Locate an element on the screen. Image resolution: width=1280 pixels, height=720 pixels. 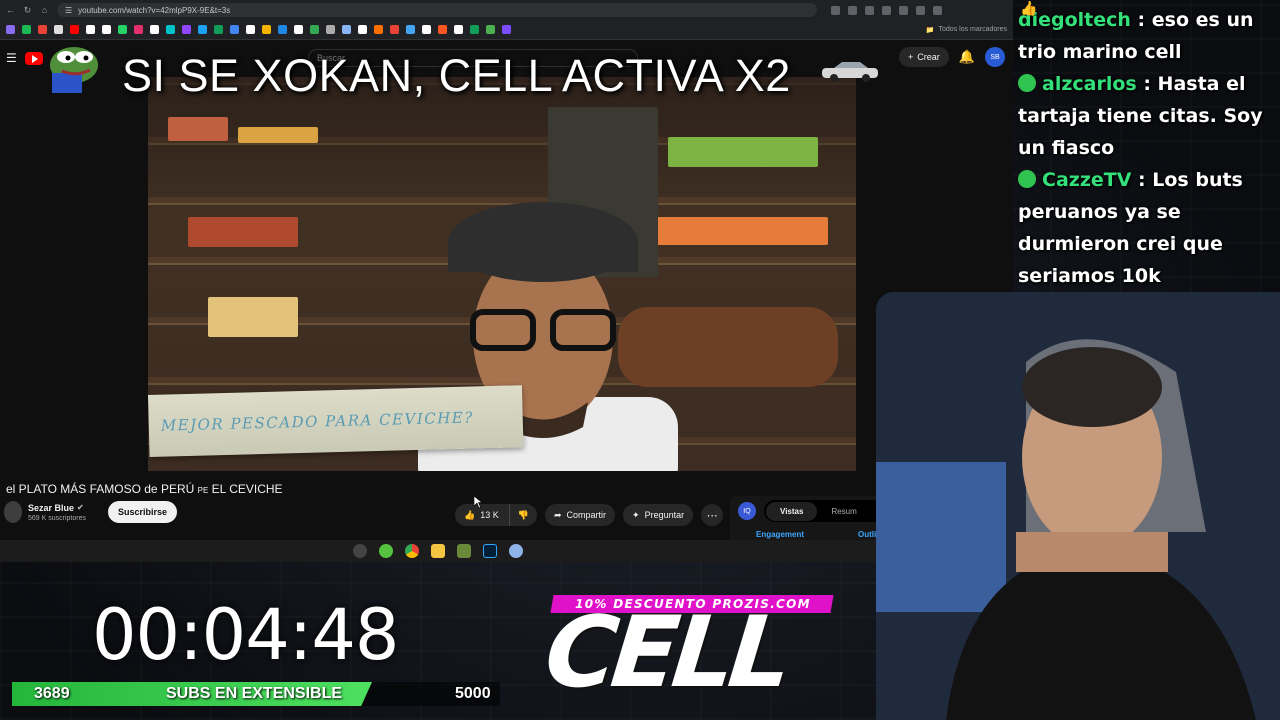
photoshop-icon is located at coordinates (490, 551).